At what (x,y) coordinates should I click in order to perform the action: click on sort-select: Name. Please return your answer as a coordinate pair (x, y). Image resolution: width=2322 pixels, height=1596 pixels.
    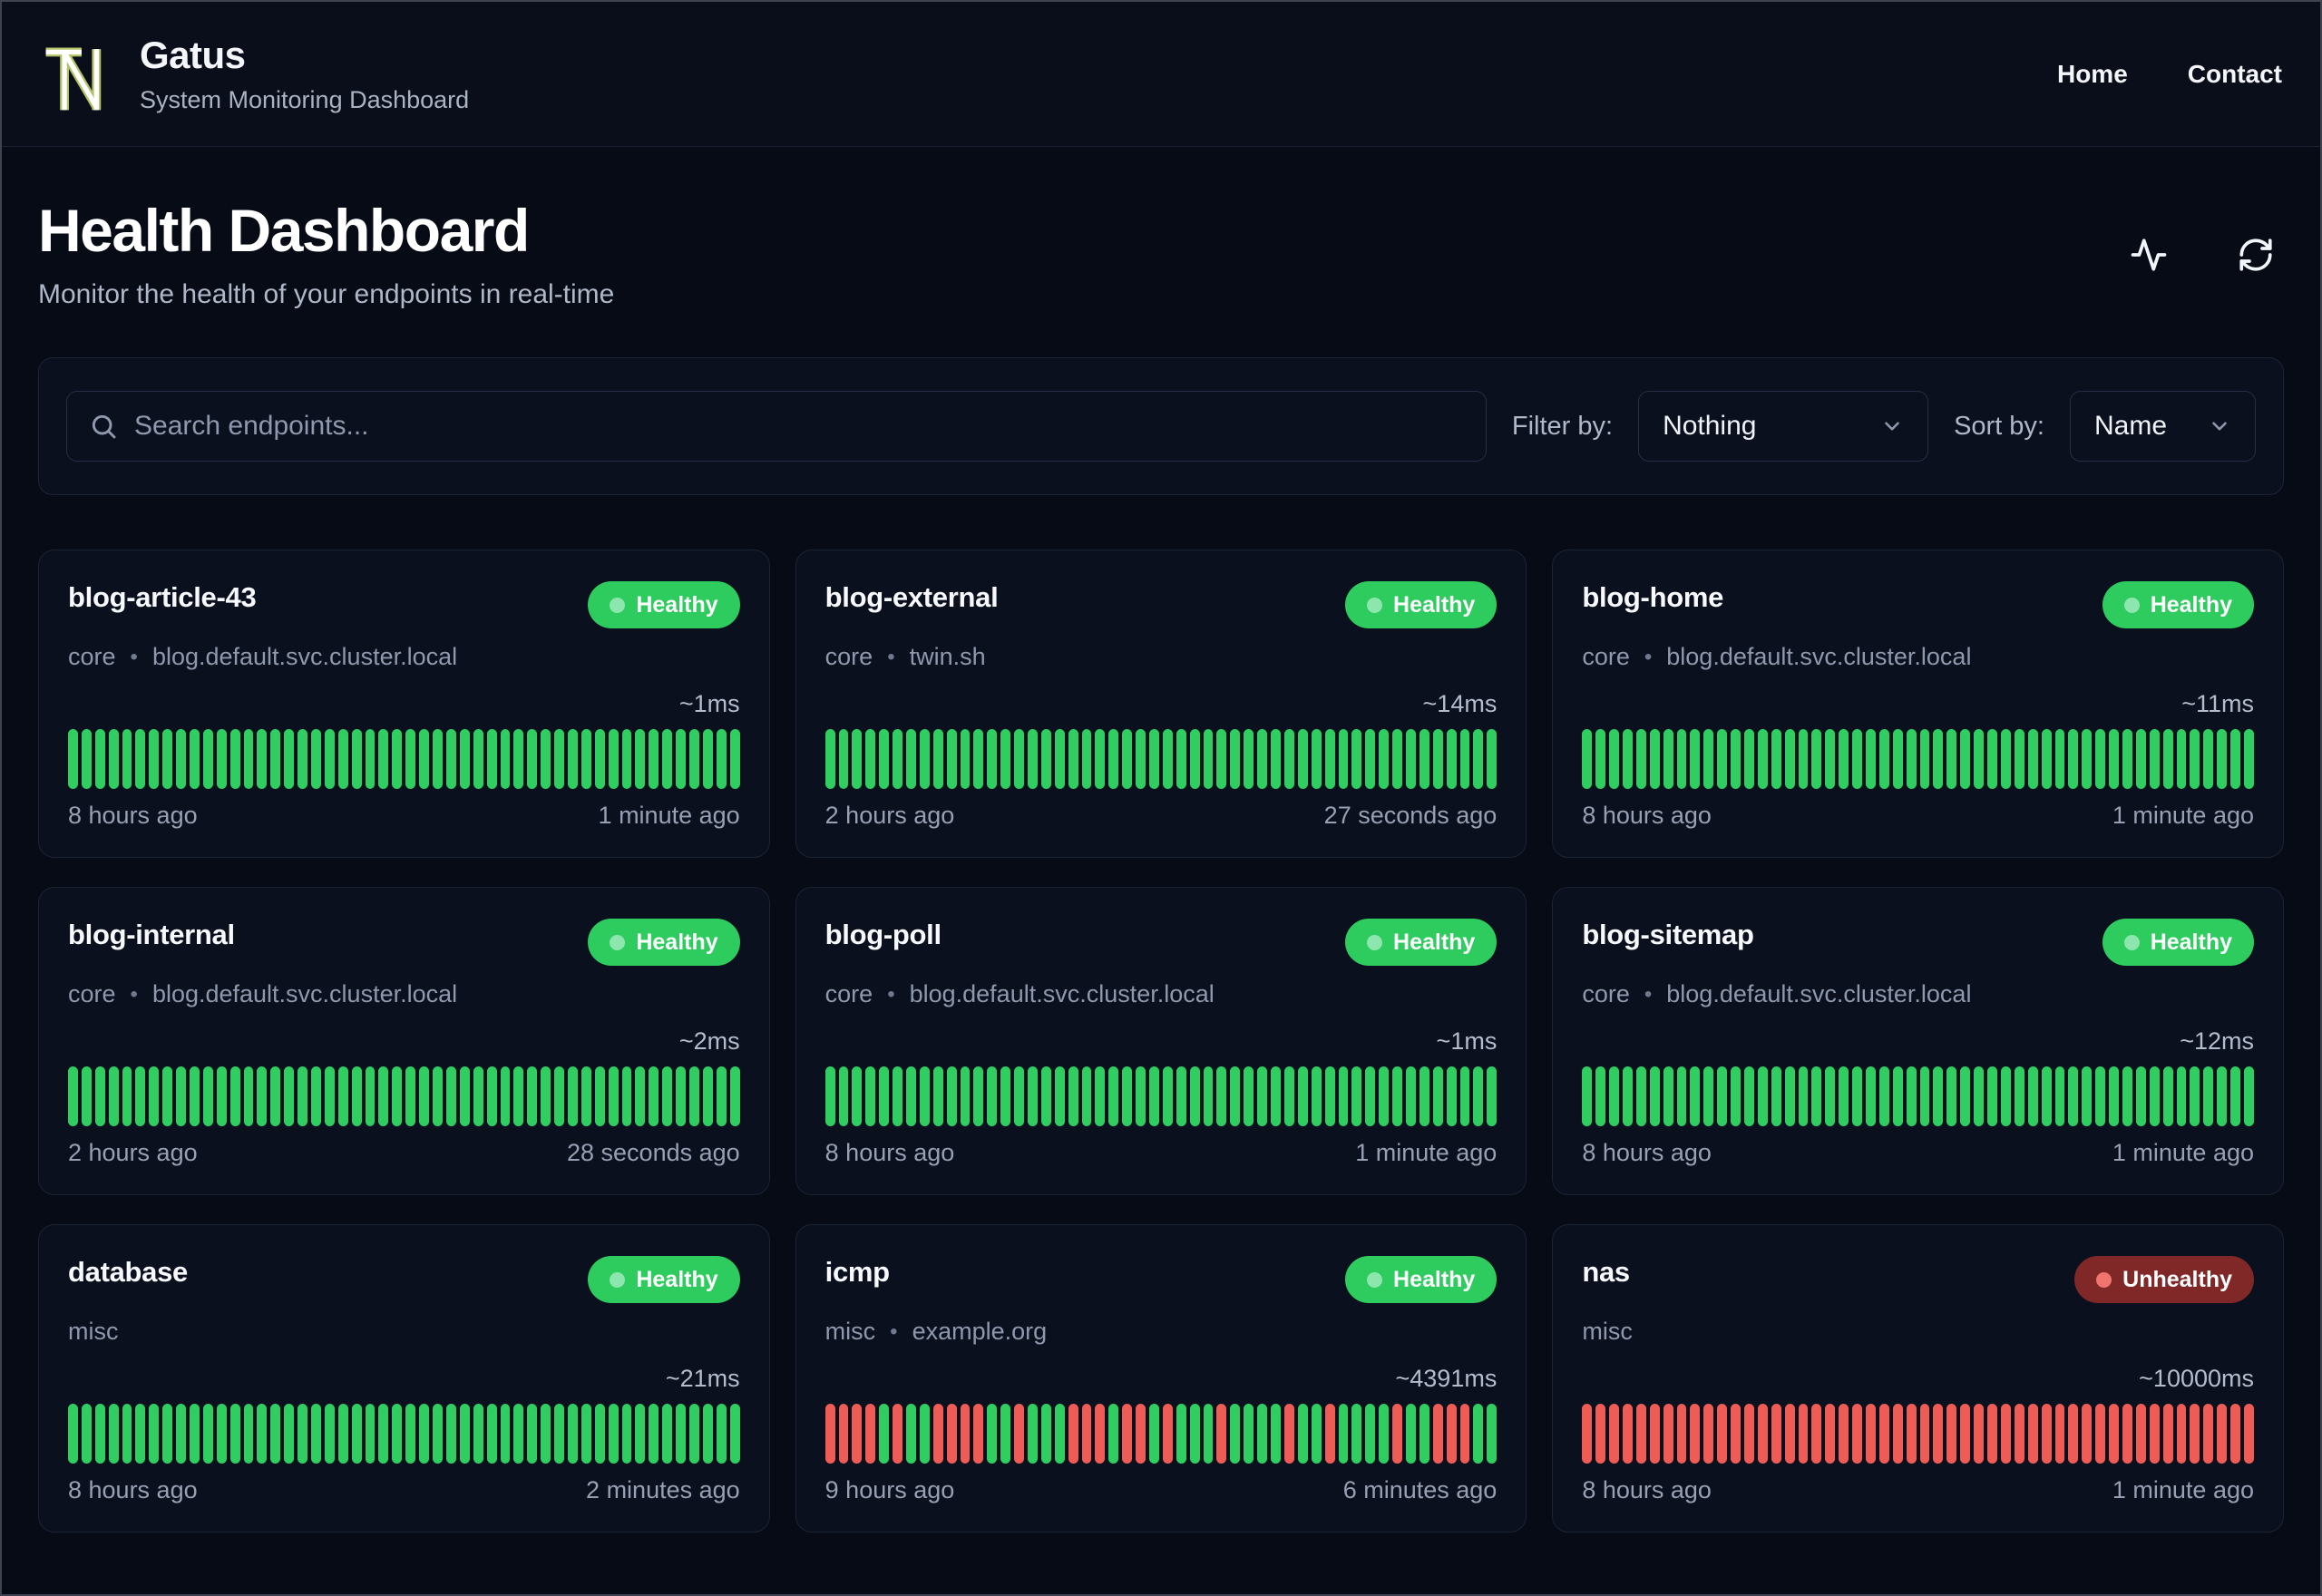
    Looking at the image, I should click on (2163, 426).